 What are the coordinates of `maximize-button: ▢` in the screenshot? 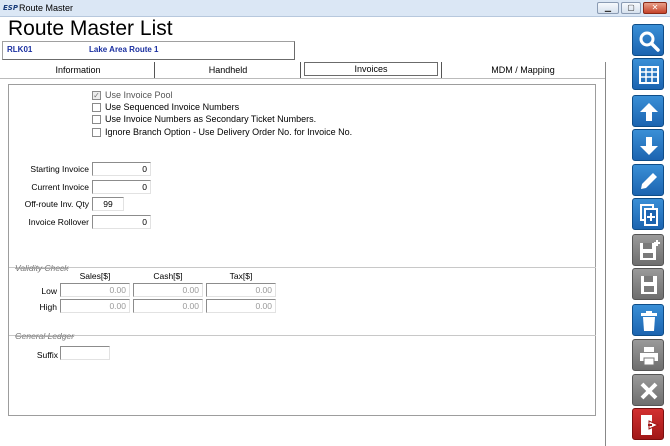 It's located at (631, 8).